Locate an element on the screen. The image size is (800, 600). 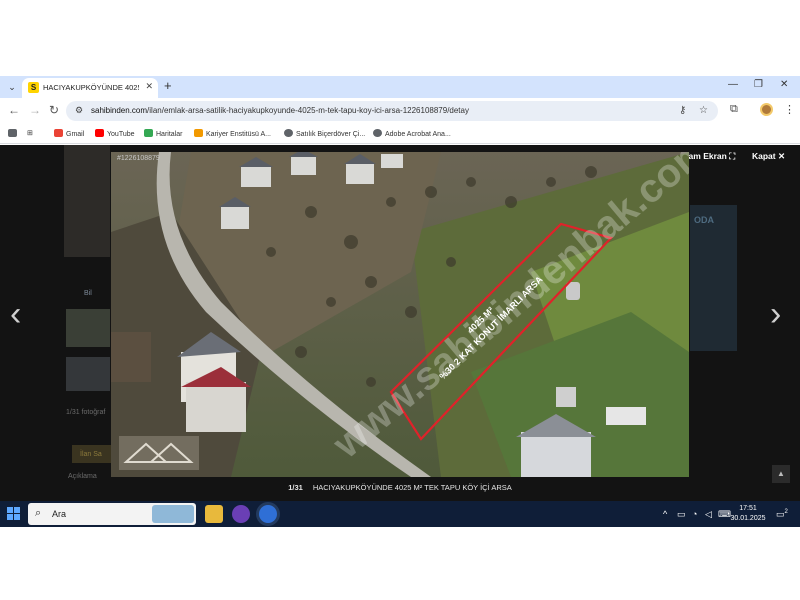
next-photo-button: › is located at coordinates (775, 314).